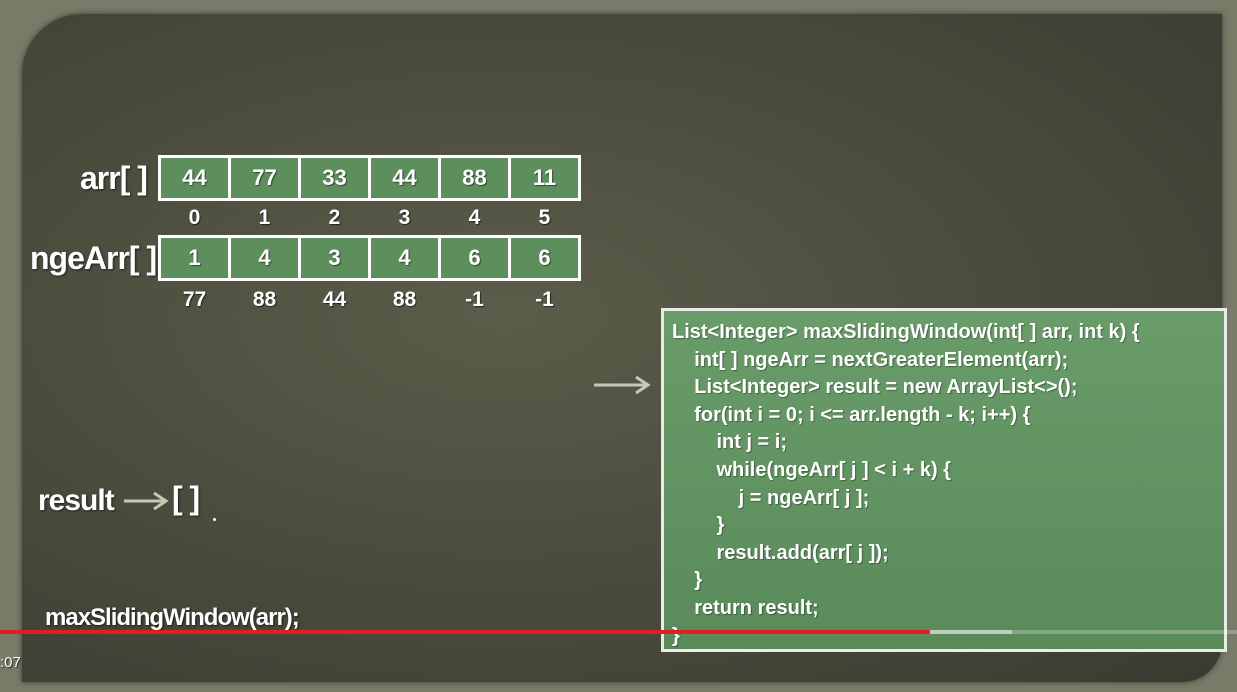 The image size is (1237, 692). Describe the element at coordinates (186, 498) in the screenshot. I see `result-value: [ ]` at that location.